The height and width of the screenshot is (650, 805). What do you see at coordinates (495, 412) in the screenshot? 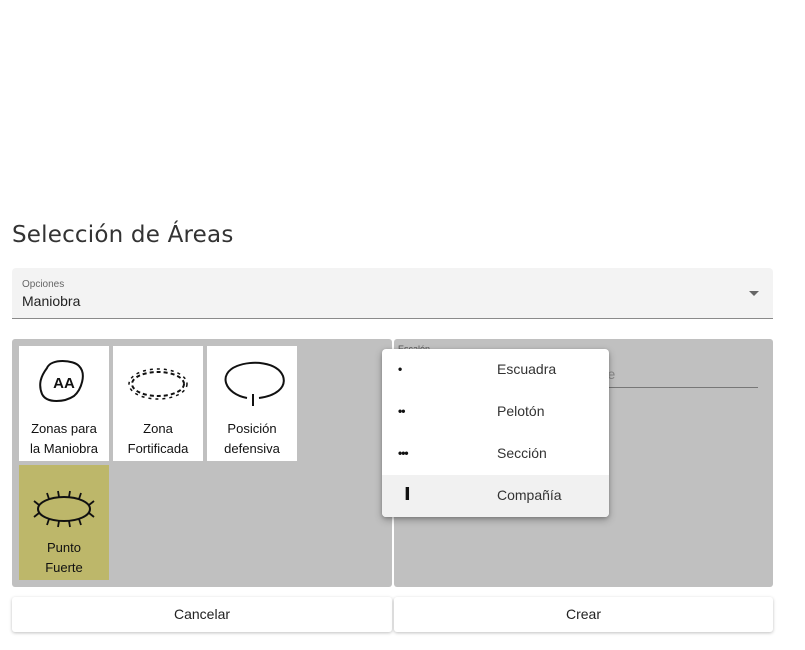
I see `dropdown-item-peloton: •• Pelotón` at bounding box center [495, 412].